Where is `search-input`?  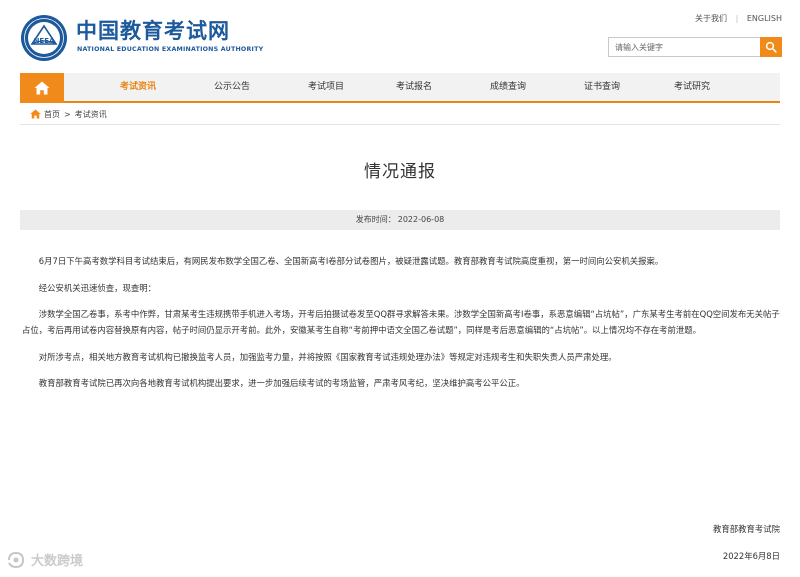 search-input is located at coordinates (684, 47).